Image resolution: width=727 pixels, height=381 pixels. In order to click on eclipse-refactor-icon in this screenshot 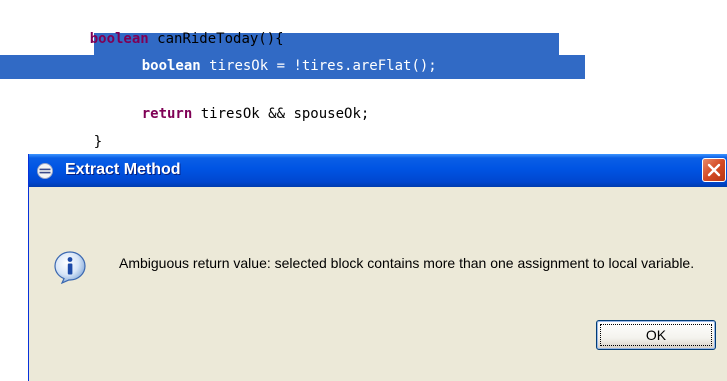, I will do `click(45, 171)`.